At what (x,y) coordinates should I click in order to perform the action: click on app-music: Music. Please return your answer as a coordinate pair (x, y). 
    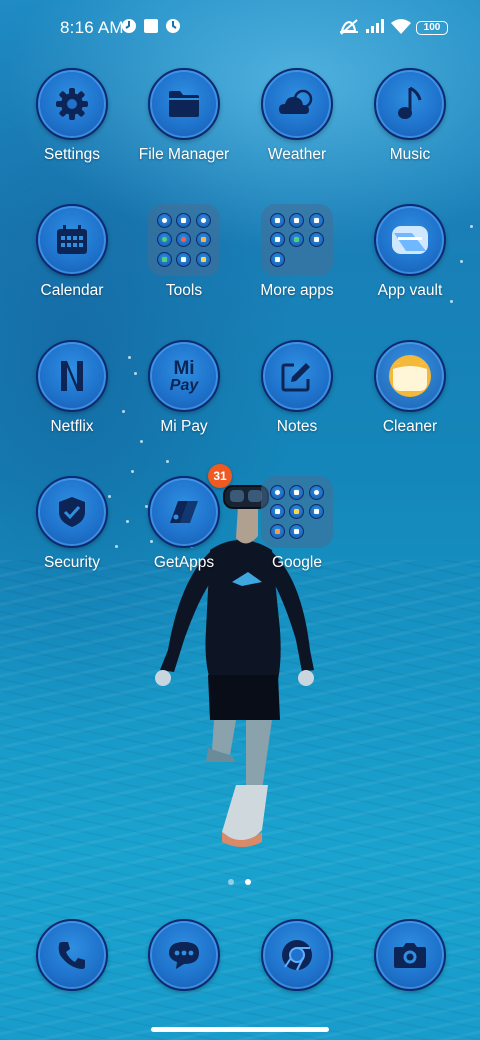
    Looking at the image, I should click on (410, 133).